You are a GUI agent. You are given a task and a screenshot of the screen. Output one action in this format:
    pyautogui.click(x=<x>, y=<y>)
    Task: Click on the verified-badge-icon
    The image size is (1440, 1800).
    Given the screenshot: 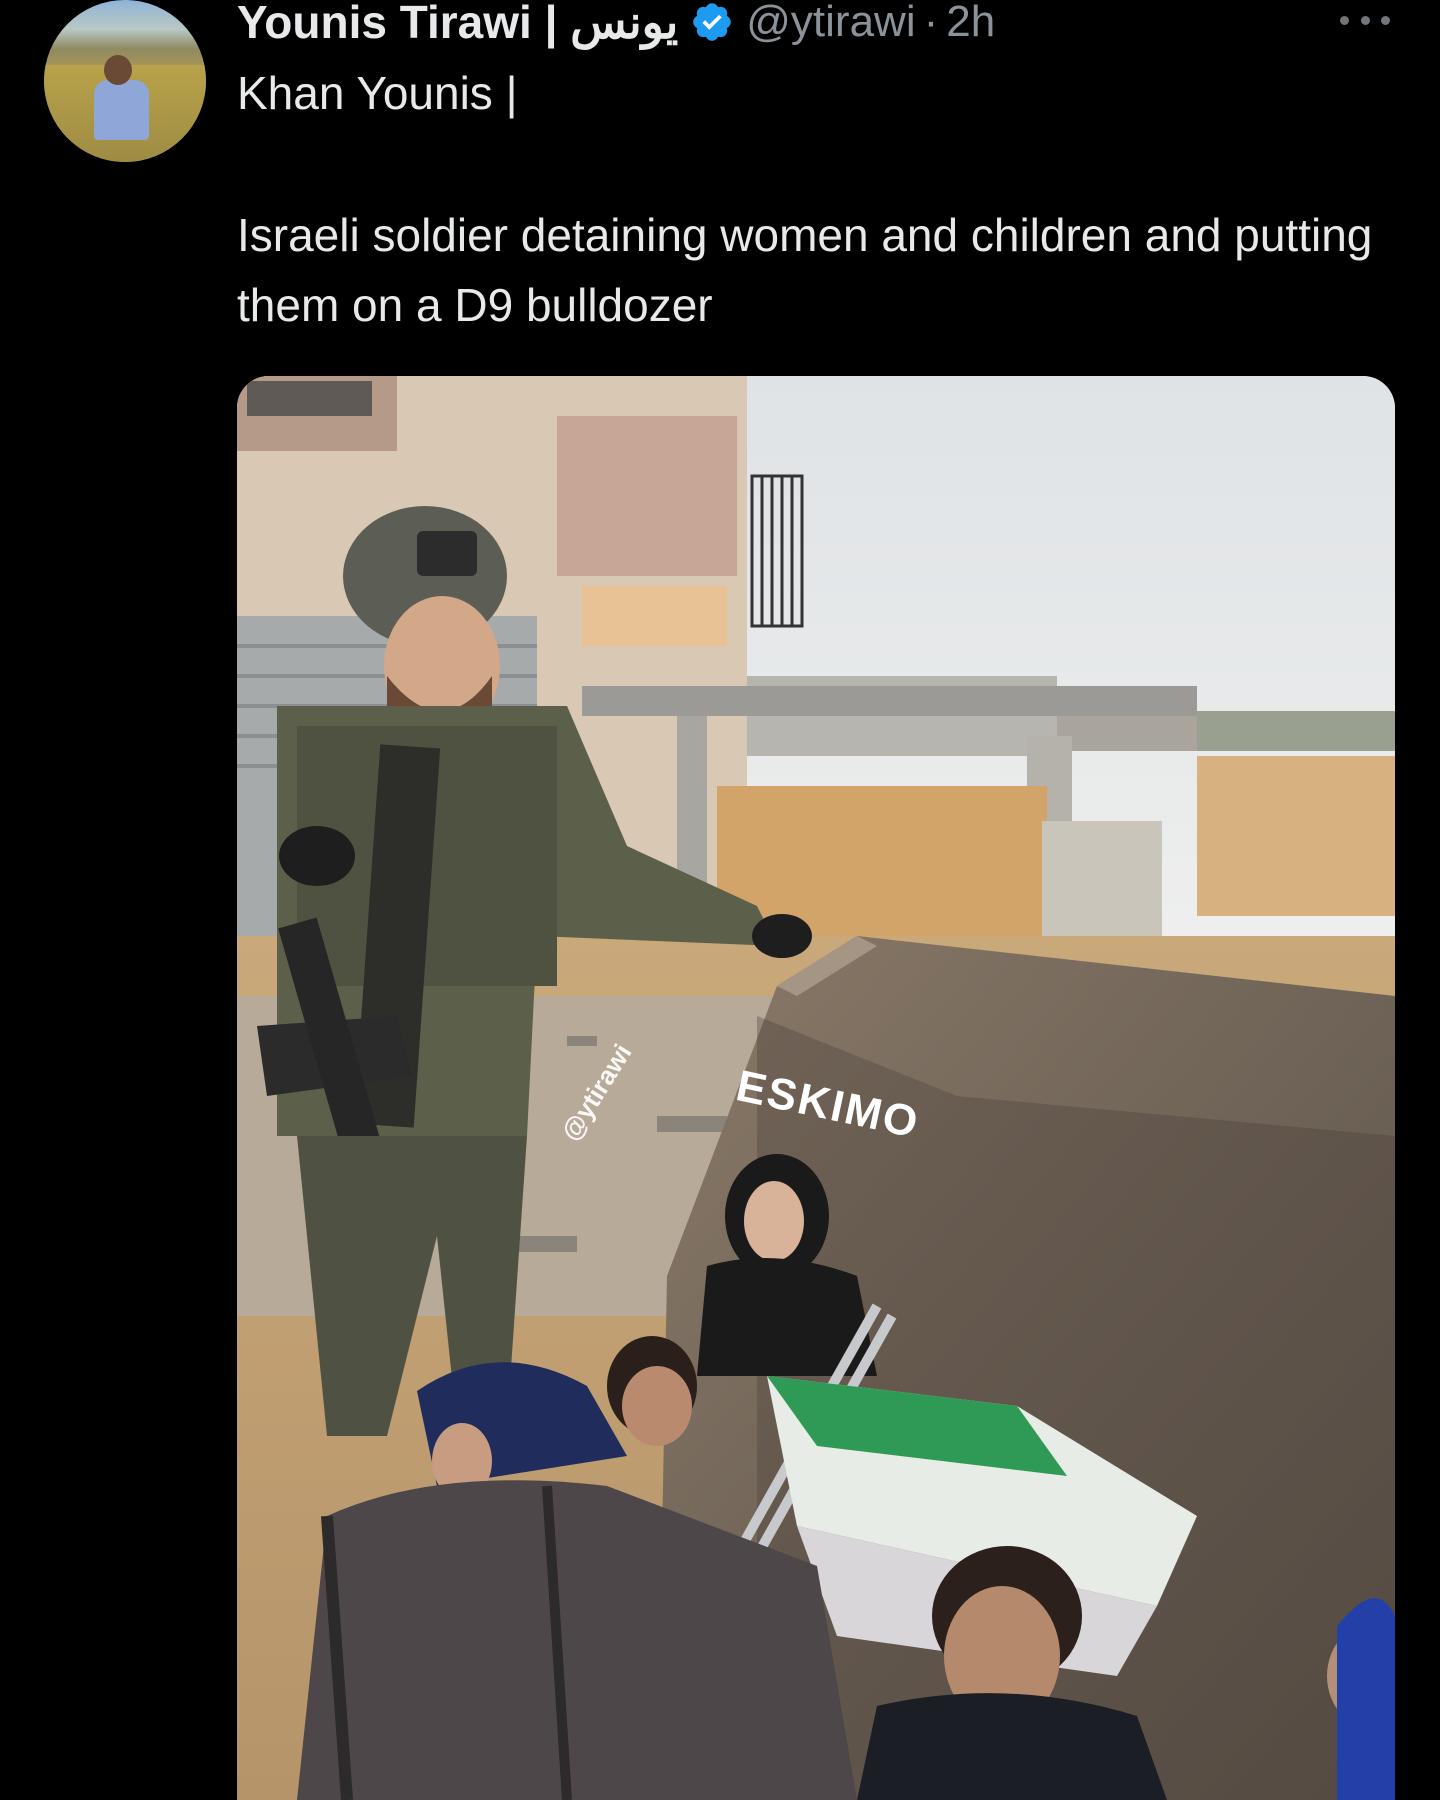 What is the action you would take?
    pyautogui.click(x=712, y=22)
    